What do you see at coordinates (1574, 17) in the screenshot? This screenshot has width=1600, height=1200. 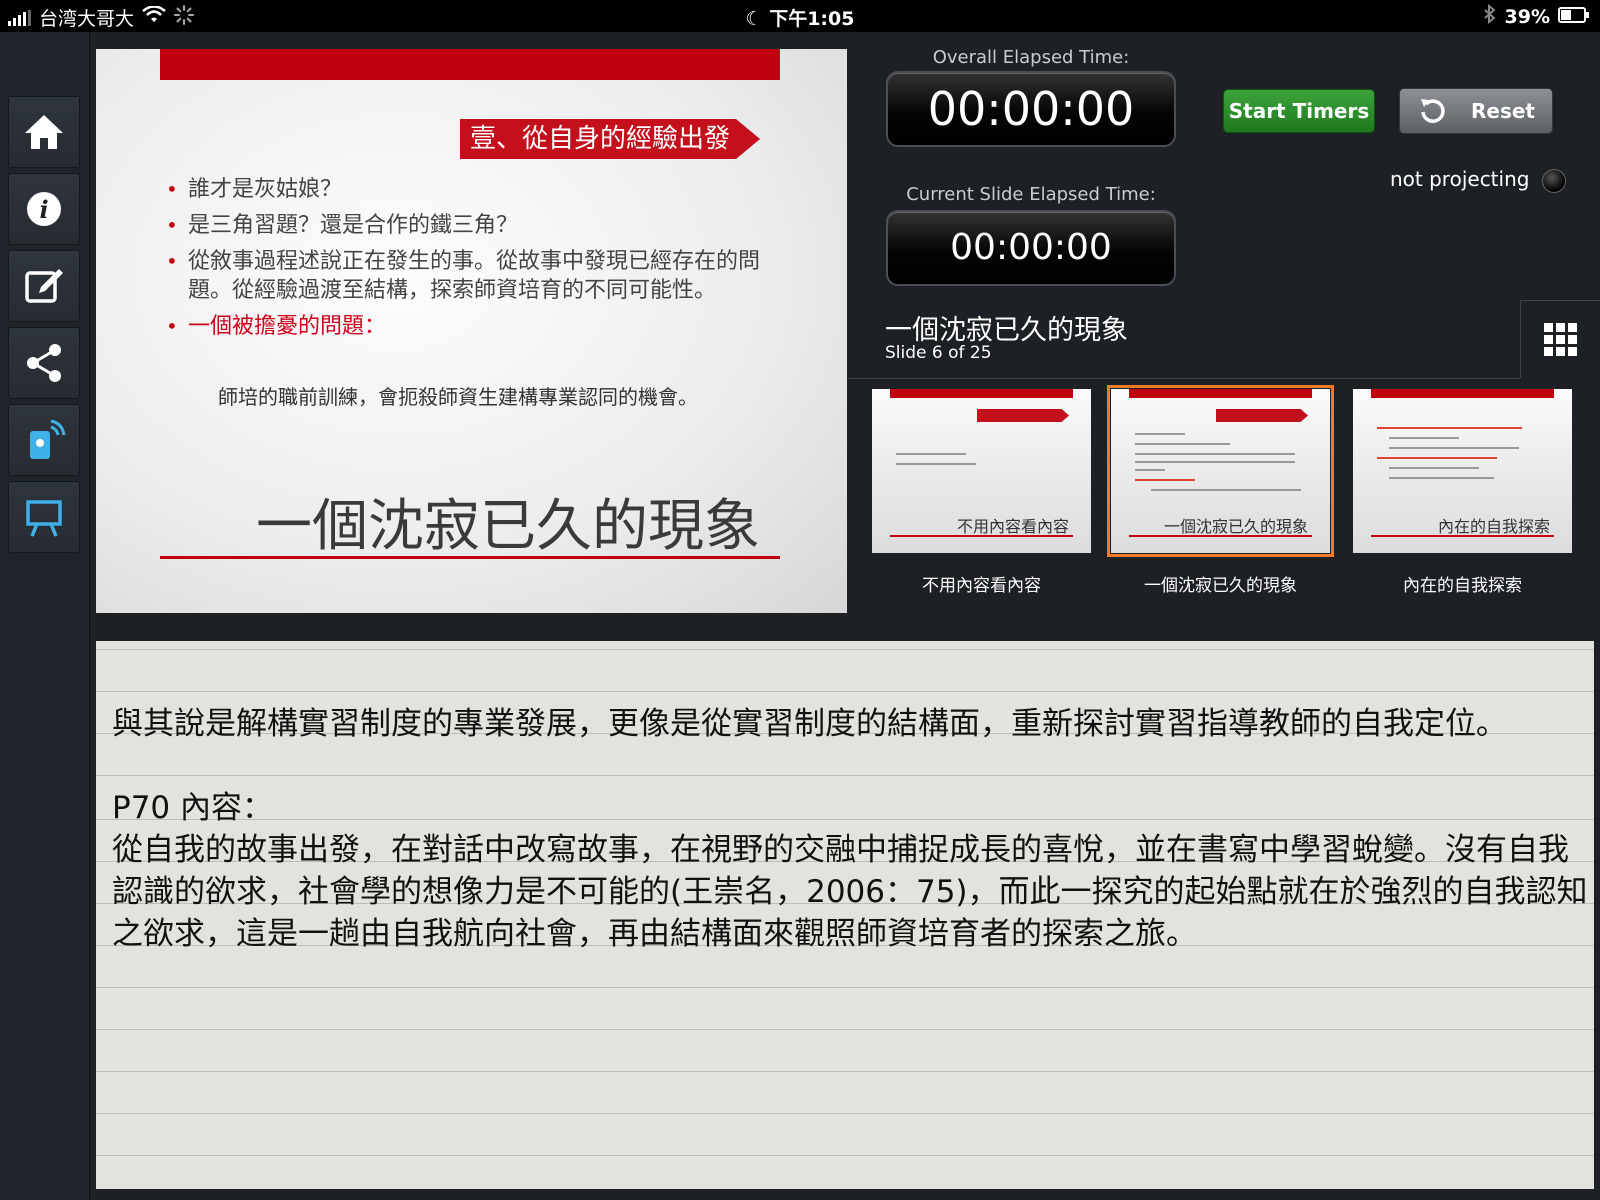 I see `battery-icon` at bounding box center [1574, 17].